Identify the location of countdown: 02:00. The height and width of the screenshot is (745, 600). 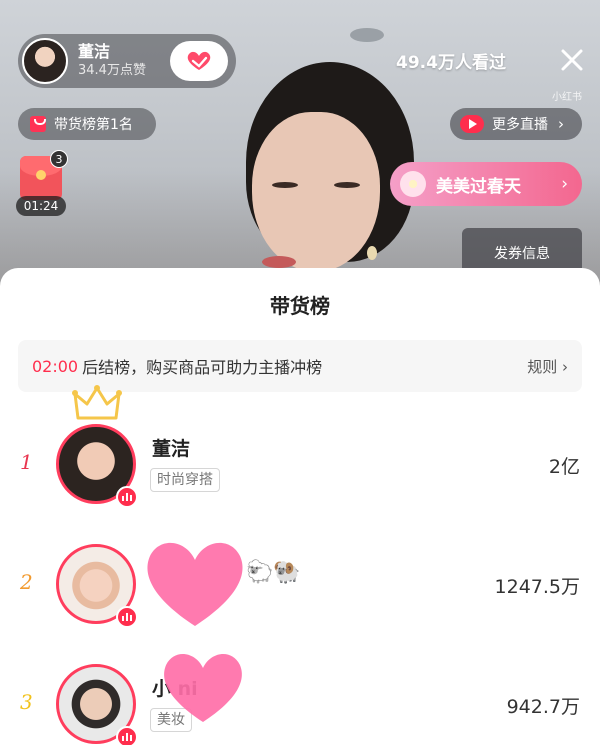
(55, 366).